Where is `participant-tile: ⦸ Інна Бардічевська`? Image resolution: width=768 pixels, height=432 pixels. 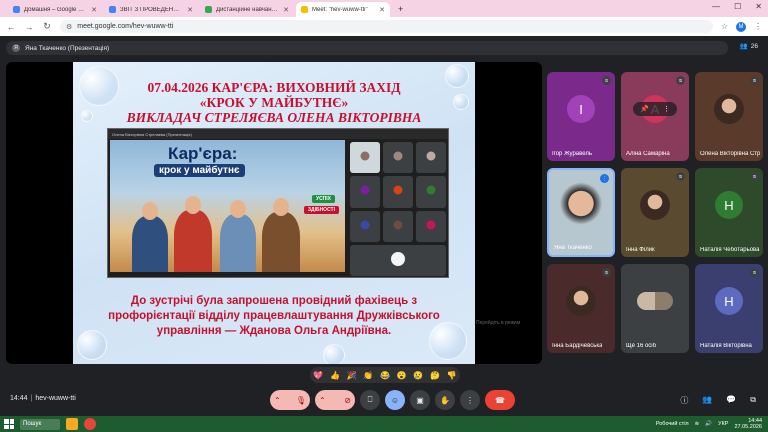 participant-tile: ⦸ Інна Бардічевська is located at coordinates (581, 308).